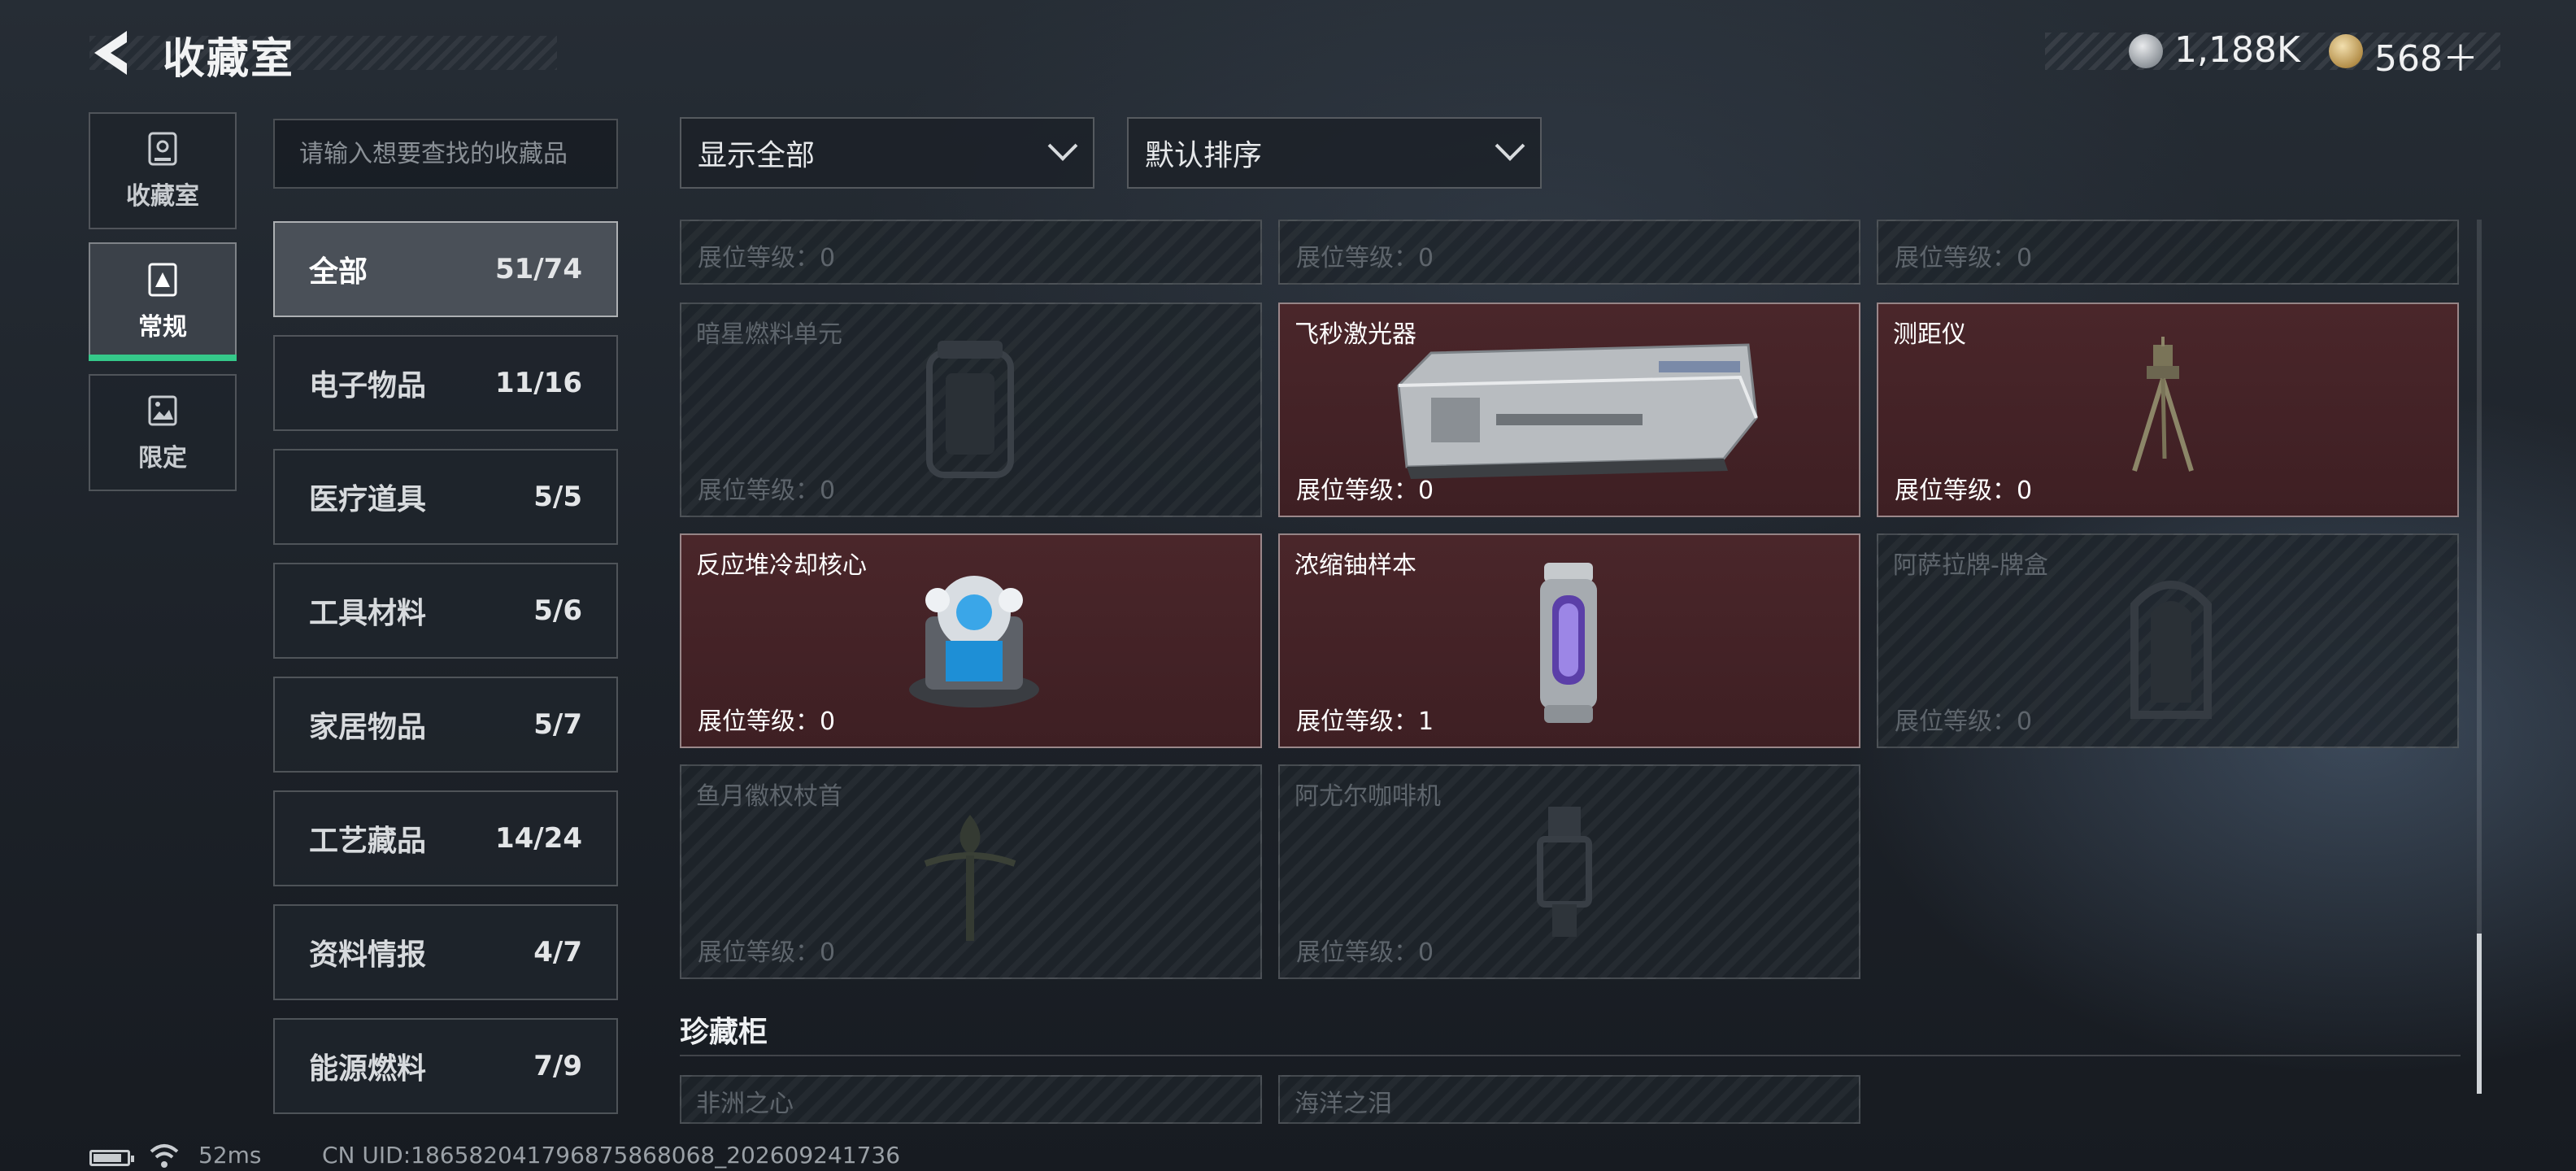  What do you see at coordinates (229, 60) in the screenshot?
I see `page-title: 收藏室` at bounding box center [229, 60].